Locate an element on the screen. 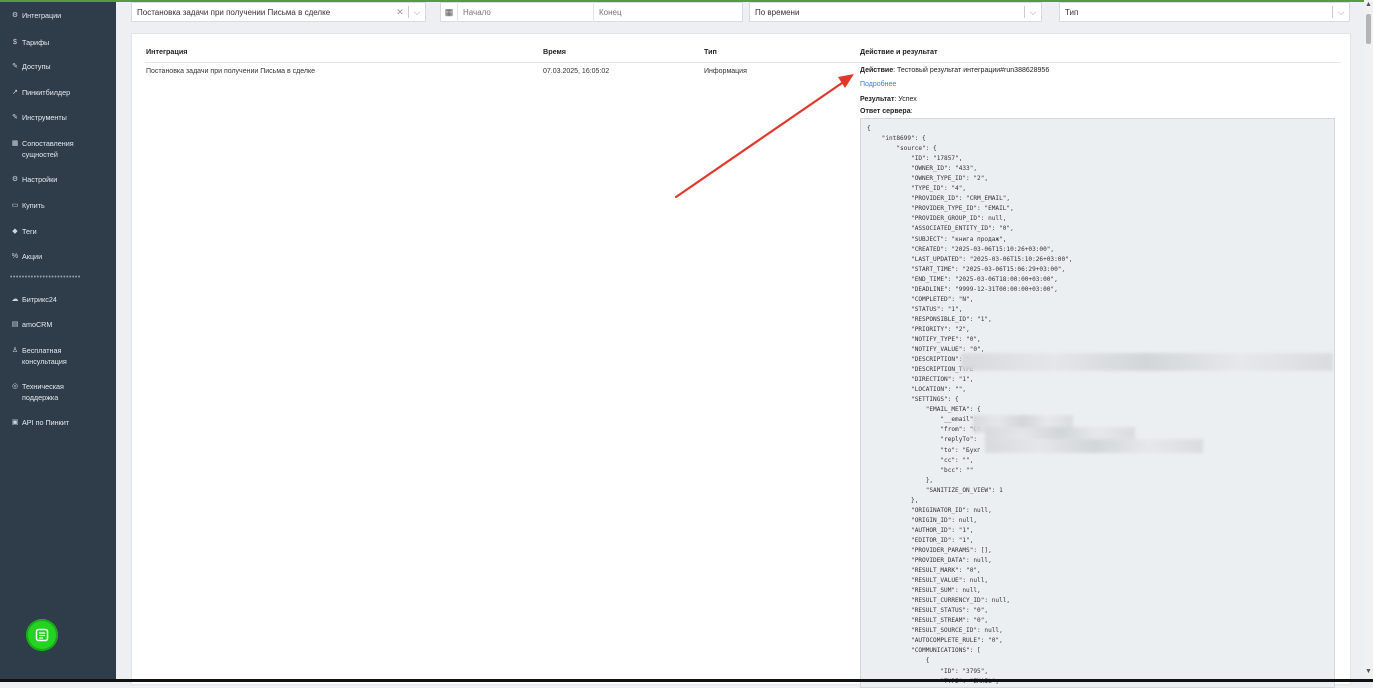  chat-button is located at coordinates (42, 635).